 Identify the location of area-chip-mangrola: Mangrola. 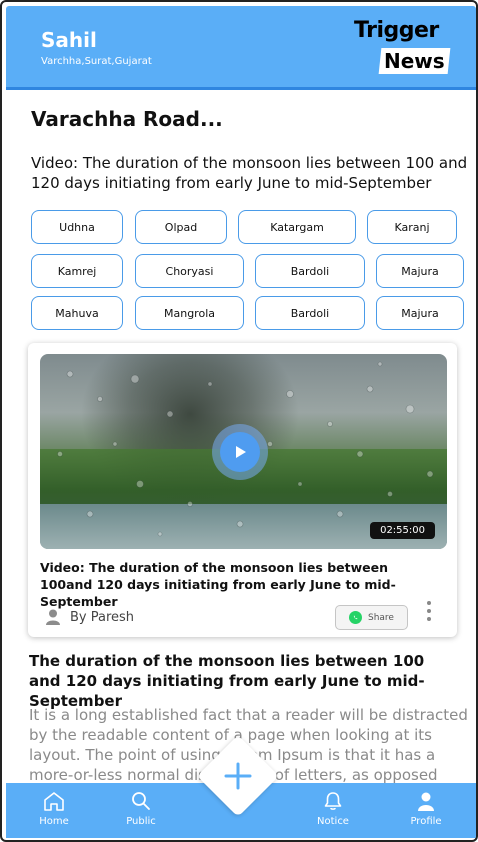
(189, 313).